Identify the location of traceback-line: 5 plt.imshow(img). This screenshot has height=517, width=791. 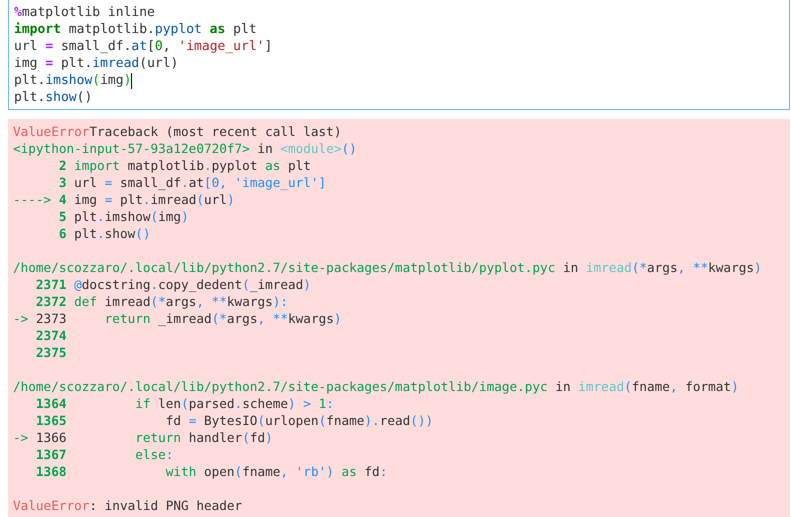
(124, 216).